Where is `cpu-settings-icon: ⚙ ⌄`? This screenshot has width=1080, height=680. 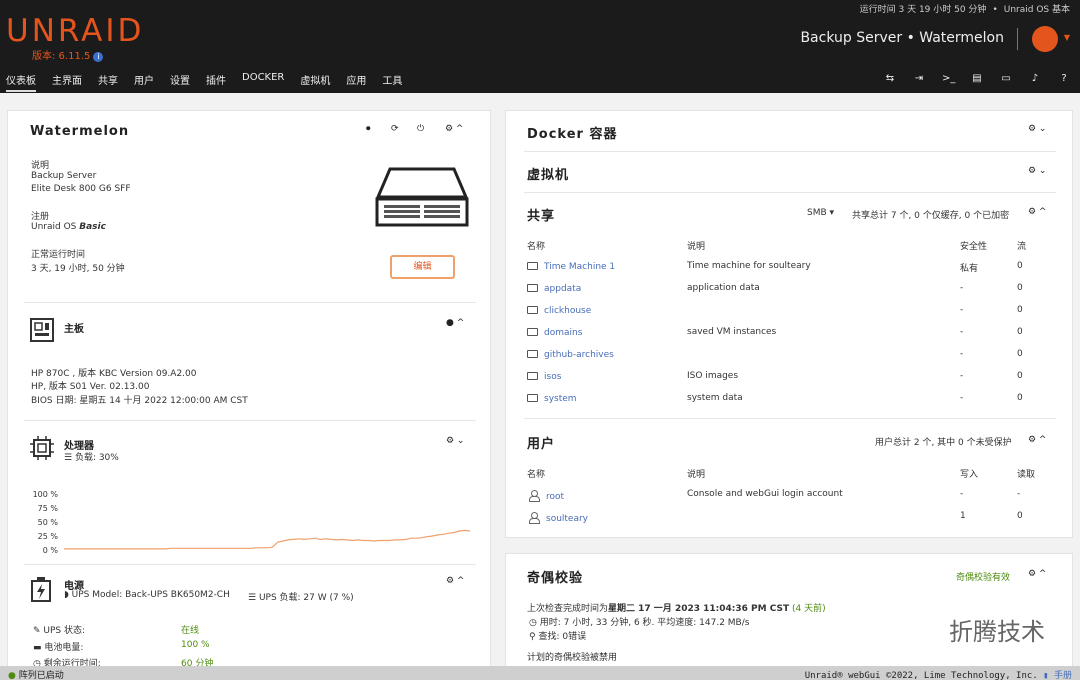
cpu-settings-icon: ⚙ ⌄ is located at coordinates (455, 441).